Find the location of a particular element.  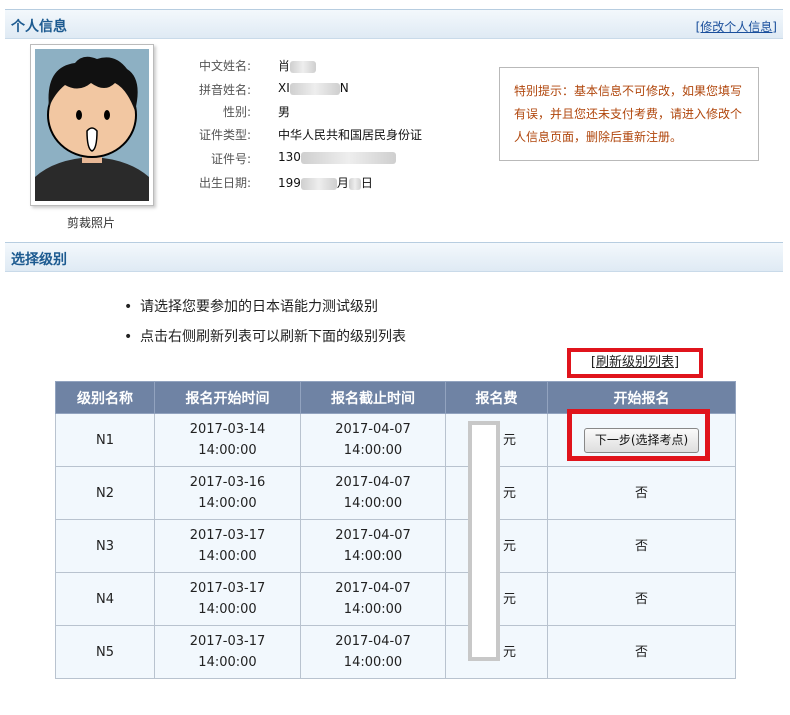

pinyin-name-value: XI N is located at coordinates (313, 88).